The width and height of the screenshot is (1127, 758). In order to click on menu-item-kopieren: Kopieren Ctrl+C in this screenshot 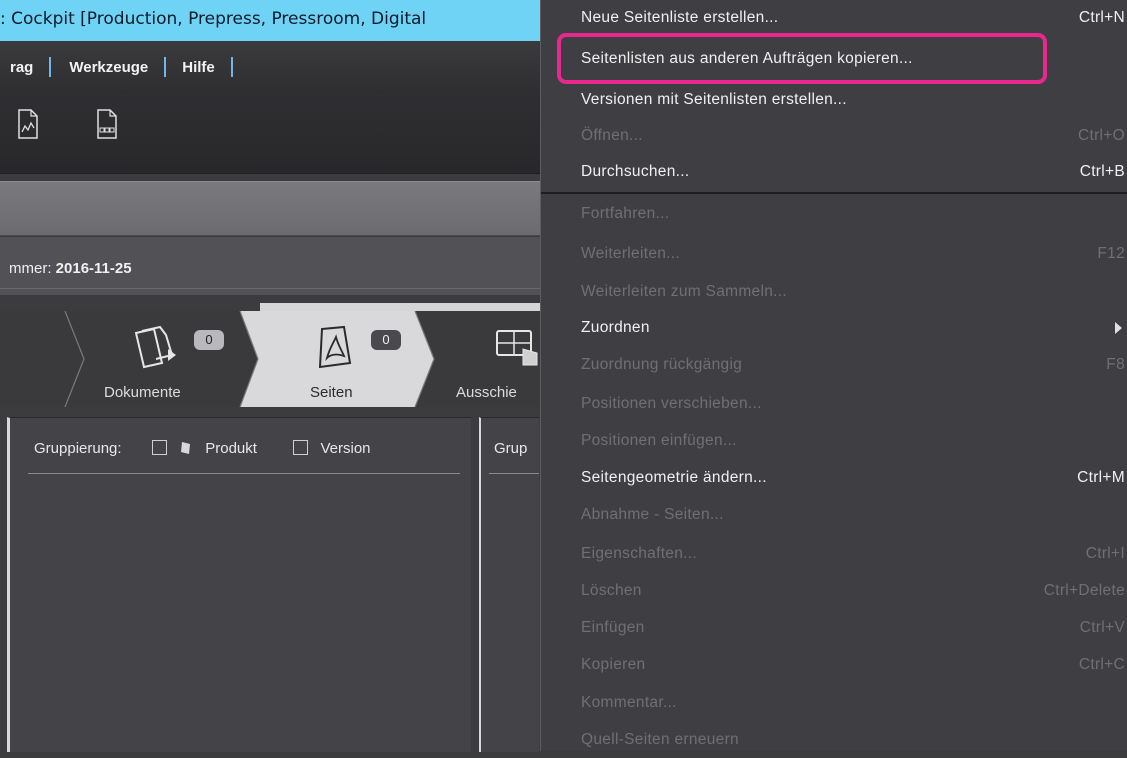, I will do `click(834, 665)`.